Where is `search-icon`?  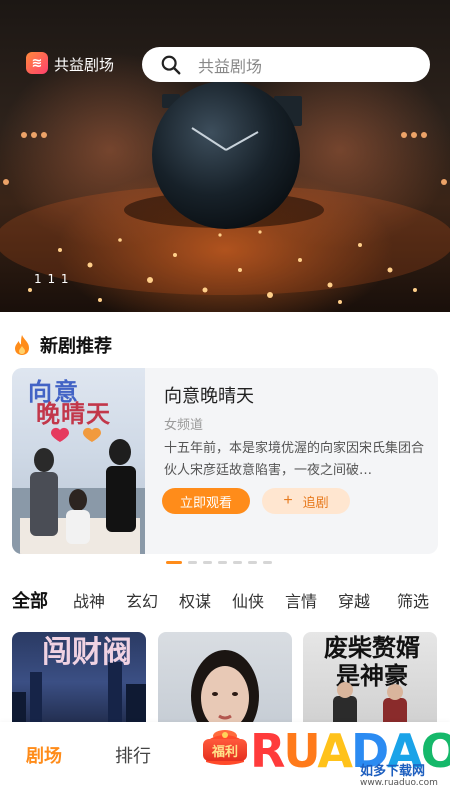
search-icon is located at coordinates (171, 64).